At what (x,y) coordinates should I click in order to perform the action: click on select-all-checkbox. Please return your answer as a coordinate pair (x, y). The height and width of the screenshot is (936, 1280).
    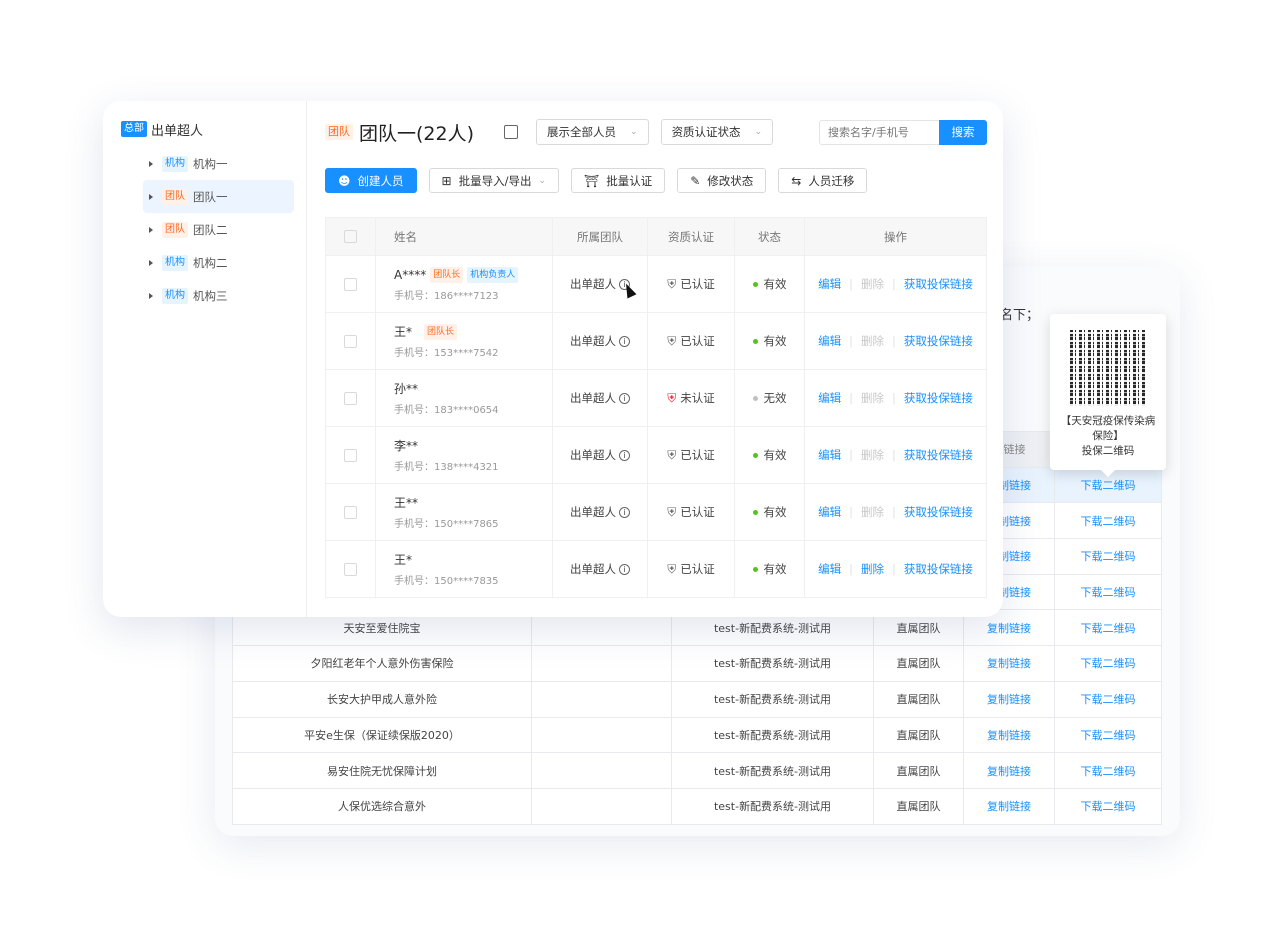
    Looking at the image, I should click on (350, 236).